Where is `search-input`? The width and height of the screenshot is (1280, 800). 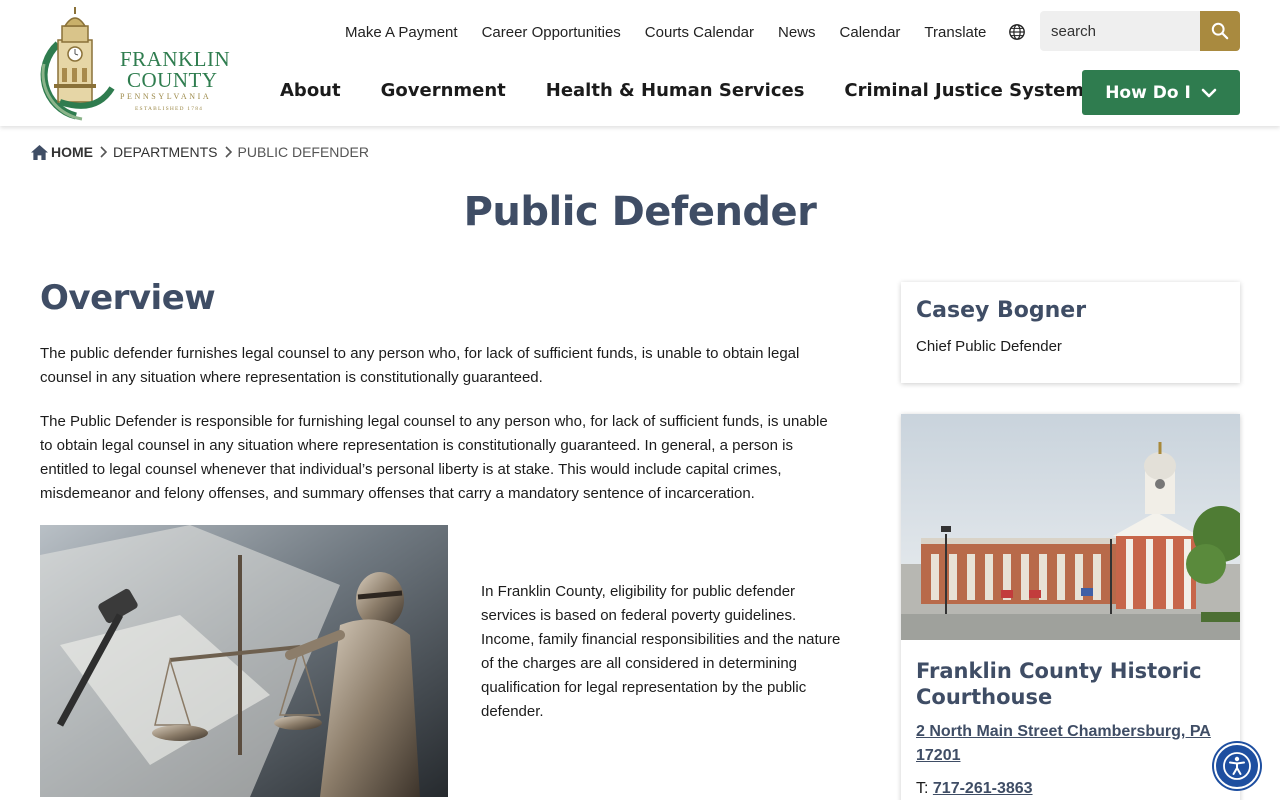
search-input is located at coordinates (1120, 31).